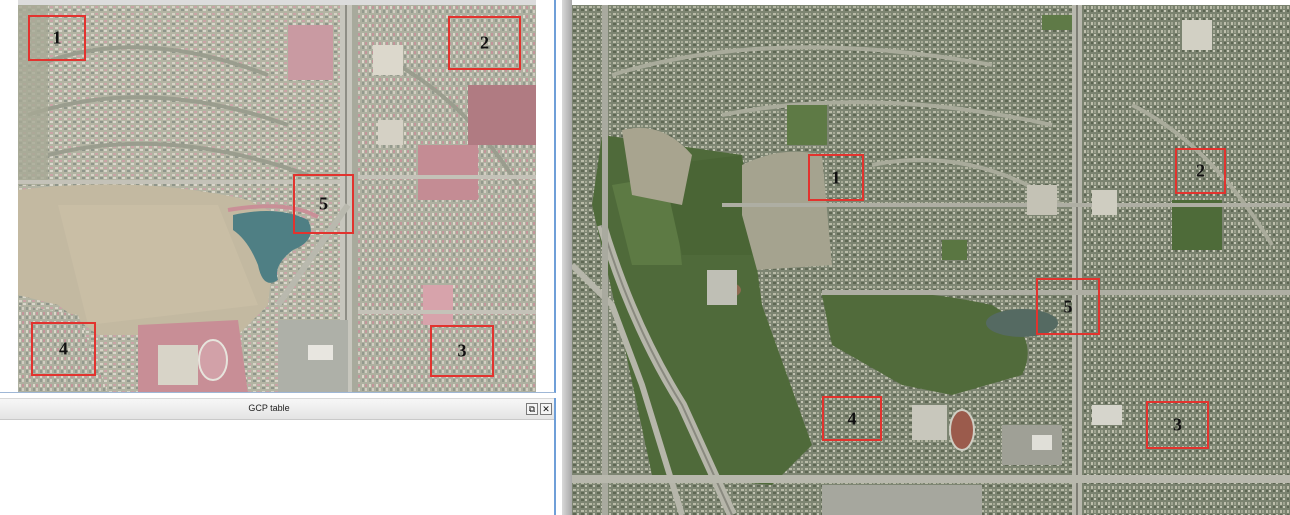 This screenshot has width=1290, height=515. I want to click on gcp-table-titlebar: GCP table ⧉ ✕, so click(277, 409).